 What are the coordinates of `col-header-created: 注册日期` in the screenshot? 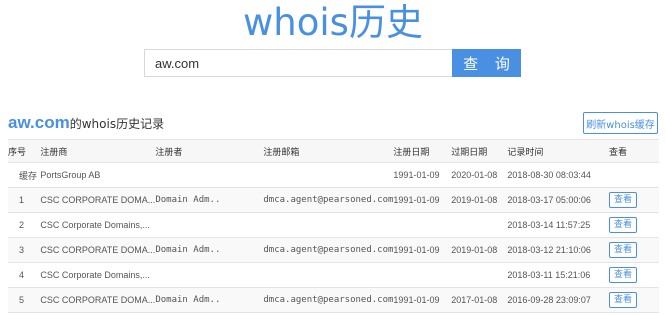 It's located at (422, 151).